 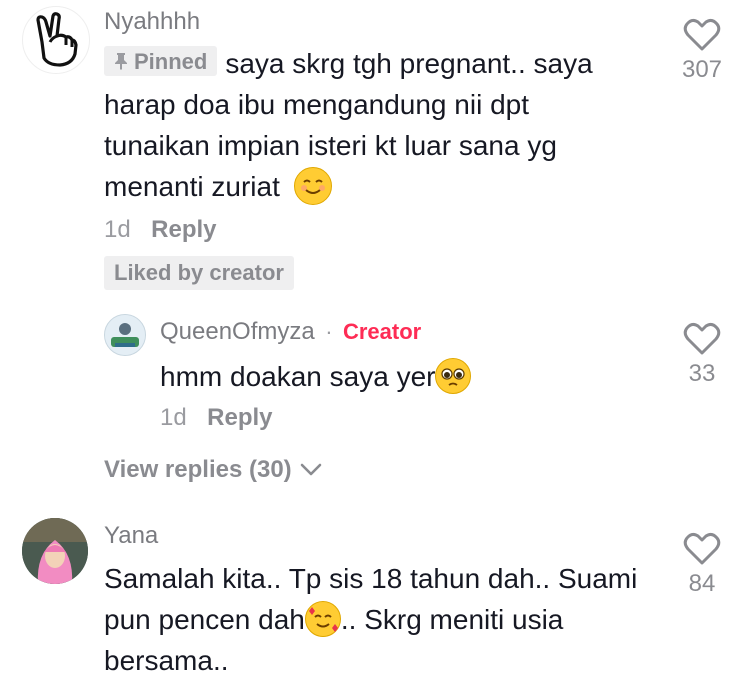 I want to click on pin-icon, so click(x=121, y=61).